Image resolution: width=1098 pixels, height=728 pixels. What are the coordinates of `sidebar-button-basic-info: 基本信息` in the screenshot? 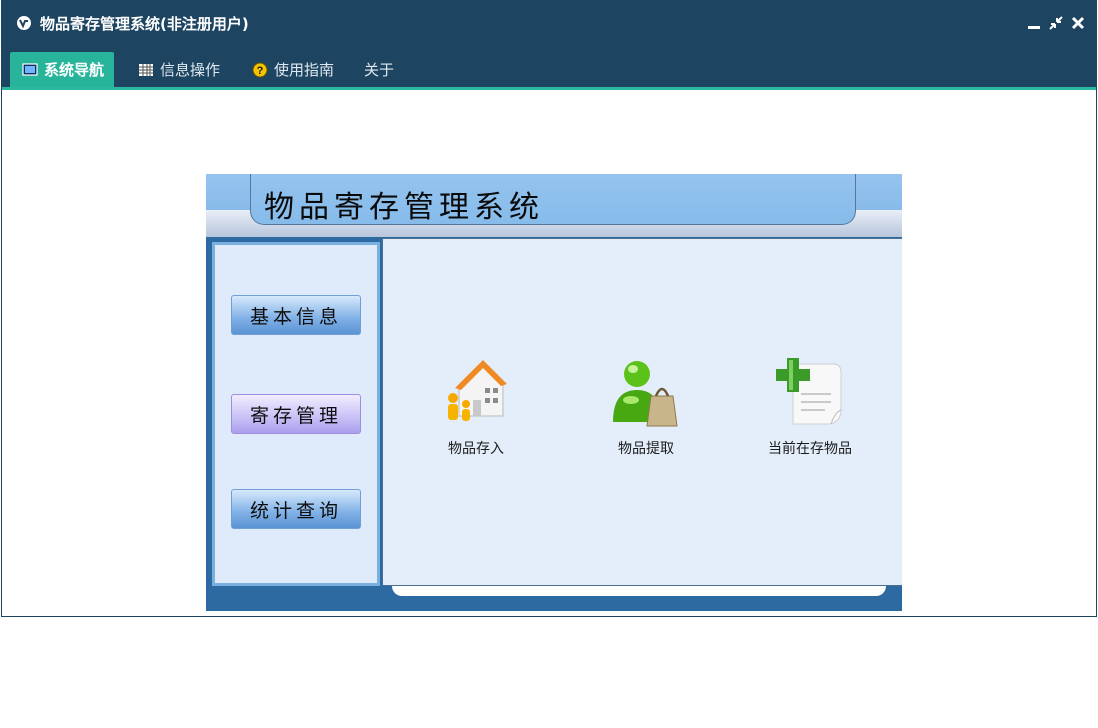 It's located at (296, 315).